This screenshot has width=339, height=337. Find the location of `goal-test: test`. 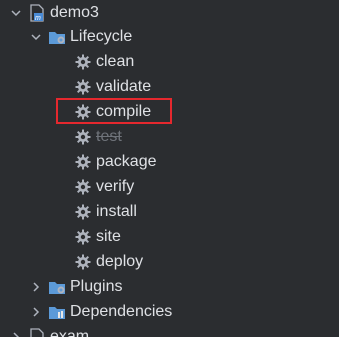

goal-test: test is located at coordinates (169, 136).